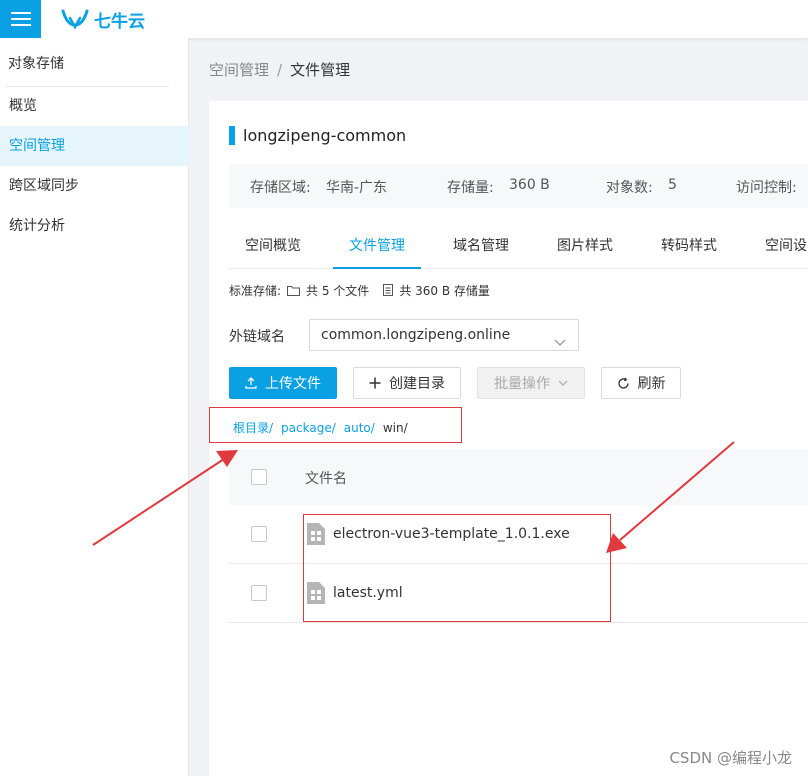  What do you see at coordinates (280, 188) in the screenshot?
I see `region-label: 存储区域:` at bounding box center [280, 188].